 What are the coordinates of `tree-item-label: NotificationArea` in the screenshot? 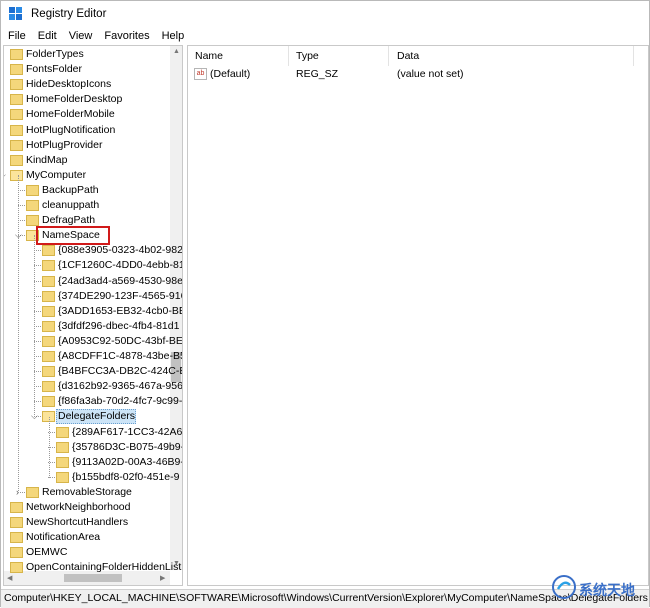 It's located at (63, 537).